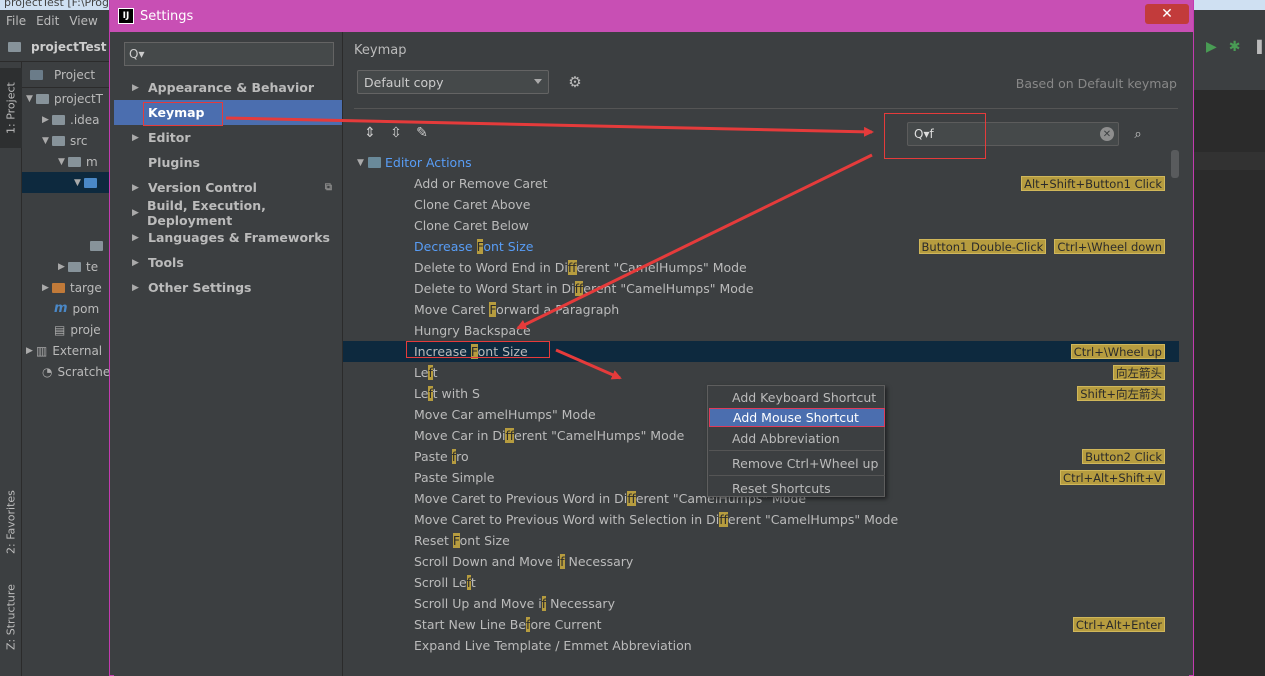 This screenshot has height=676, width=1265. I want to click on tab-project: 1: Project, so click(11, 108).